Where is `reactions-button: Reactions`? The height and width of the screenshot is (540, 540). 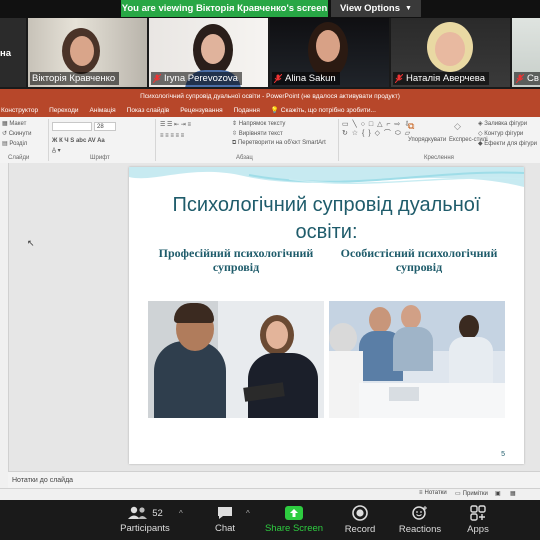
reactions-button: Reactions is located at coordinates (420, 520).